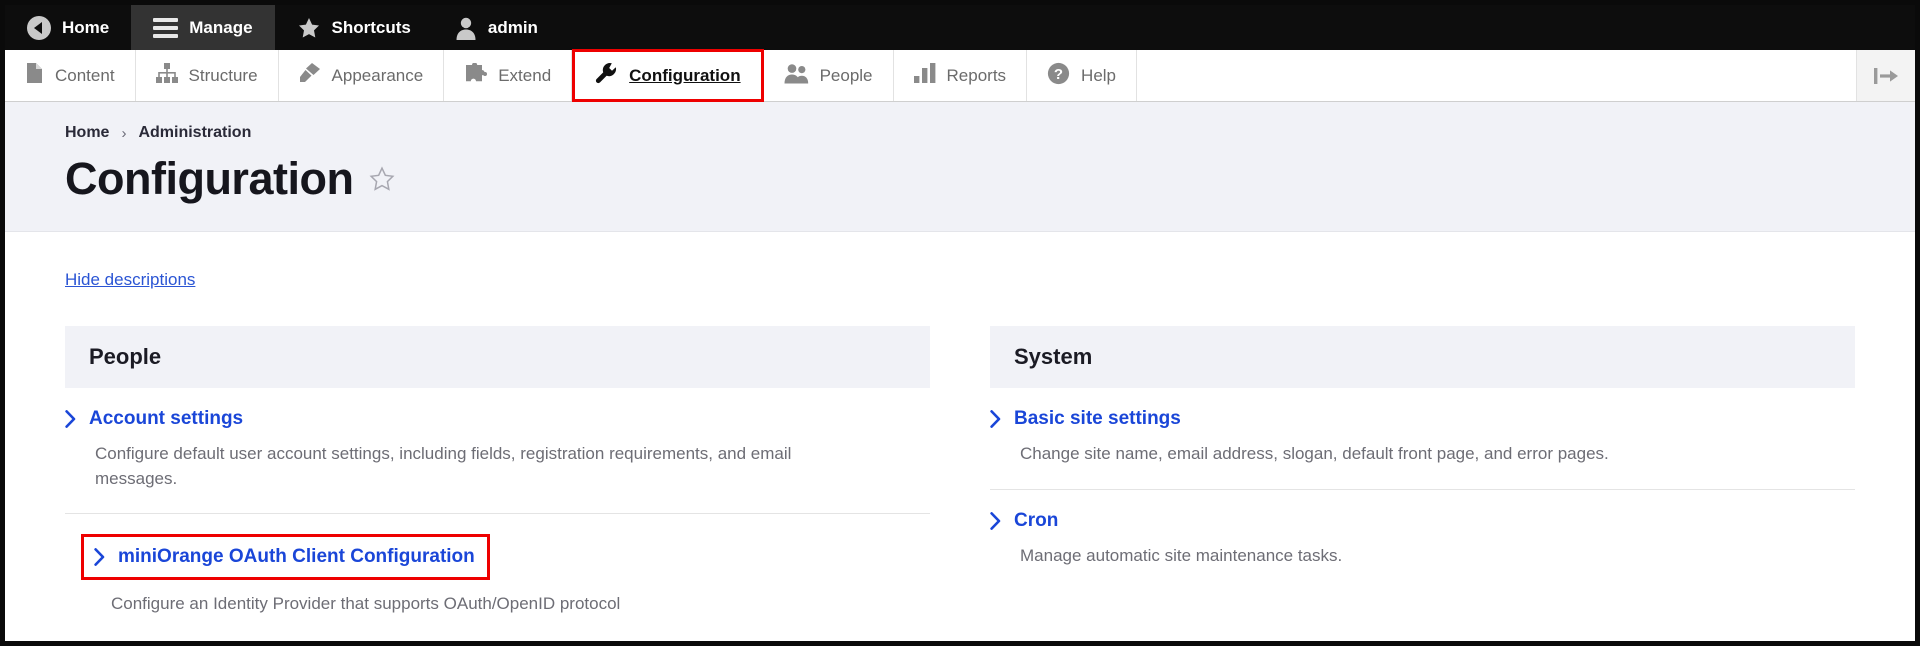 The height and width of the screenshot is (646, 1920). Describe the element at coordinates (166, 27) in the screenshot. I see `hamburger-menu-icon` at that location.